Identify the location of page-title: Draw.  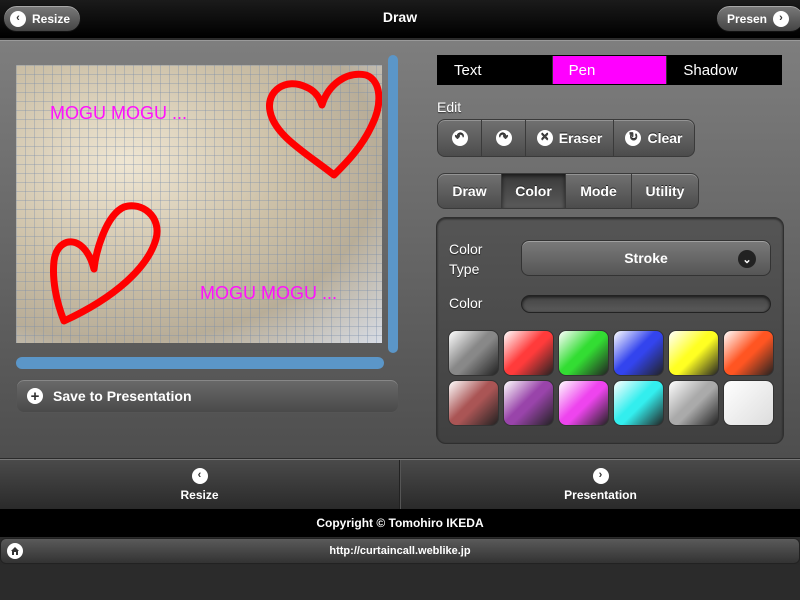
(400, 17).